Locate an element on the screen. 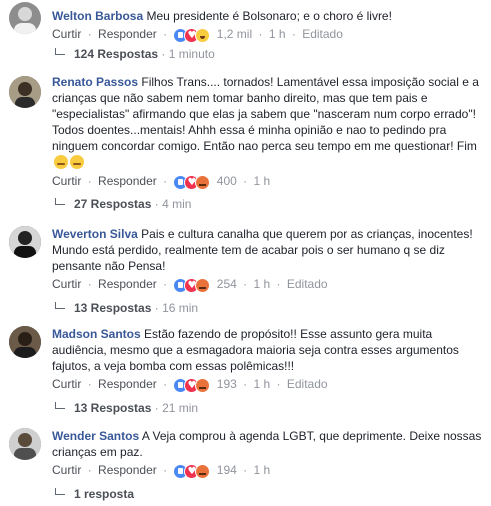  comment-actions: Curtir · Responder · 194 · 1 h is located at coordinates (161, 471).